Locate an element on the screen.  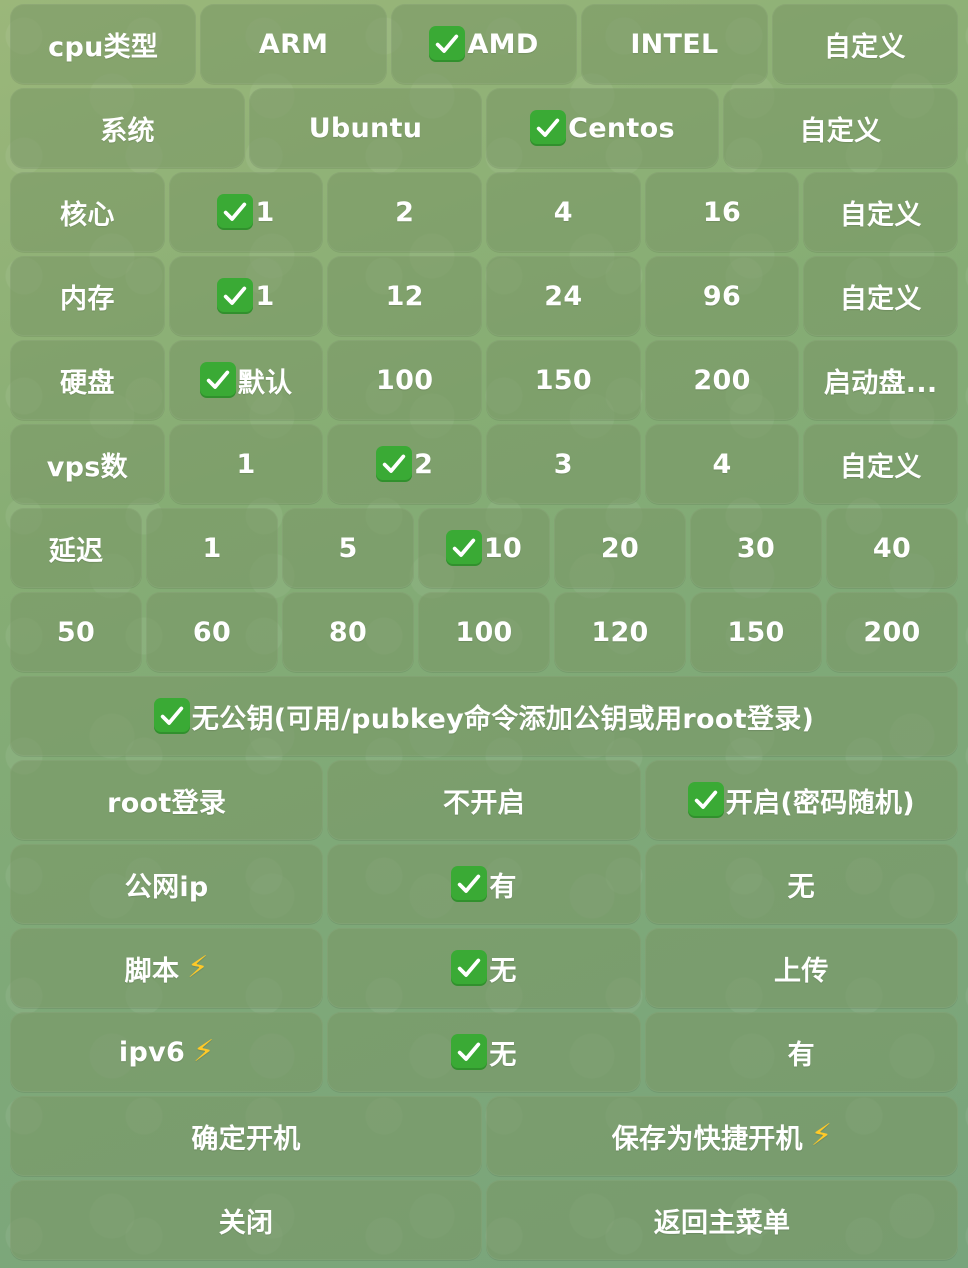
disk-100-button: 100 is located at coordinates (405, 380).